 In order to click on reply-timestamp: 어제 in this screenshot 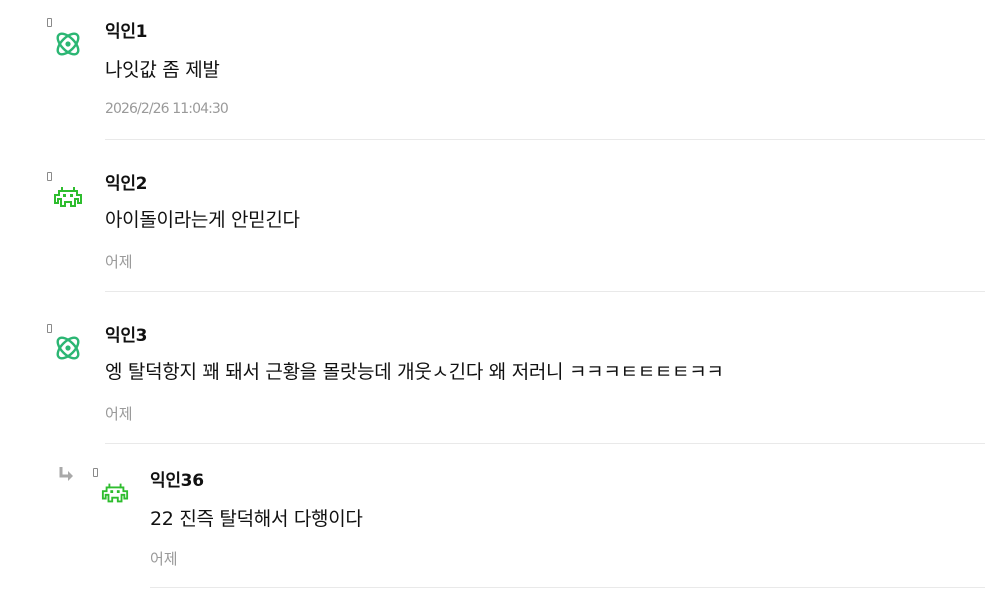, I will do `click(164, 559)`.